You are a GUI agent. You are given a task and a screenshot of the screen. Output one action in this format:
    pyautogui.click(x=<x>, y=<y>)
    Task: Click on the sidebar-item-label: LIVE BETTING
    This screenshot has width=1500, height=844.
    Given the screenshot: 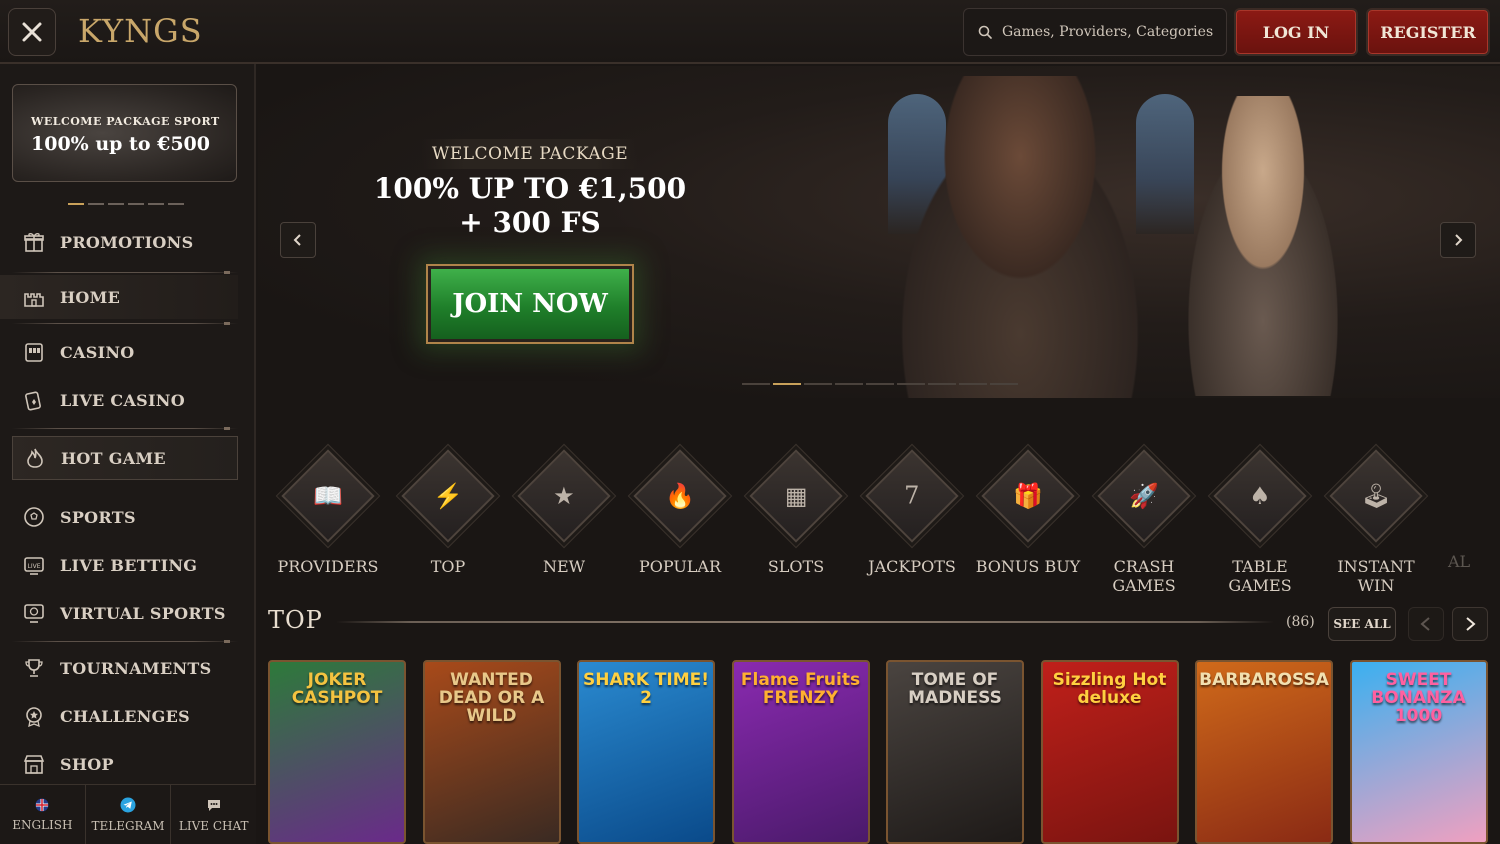 What is the action you would take?
    pyautogui.click(x=129, y=565)
    